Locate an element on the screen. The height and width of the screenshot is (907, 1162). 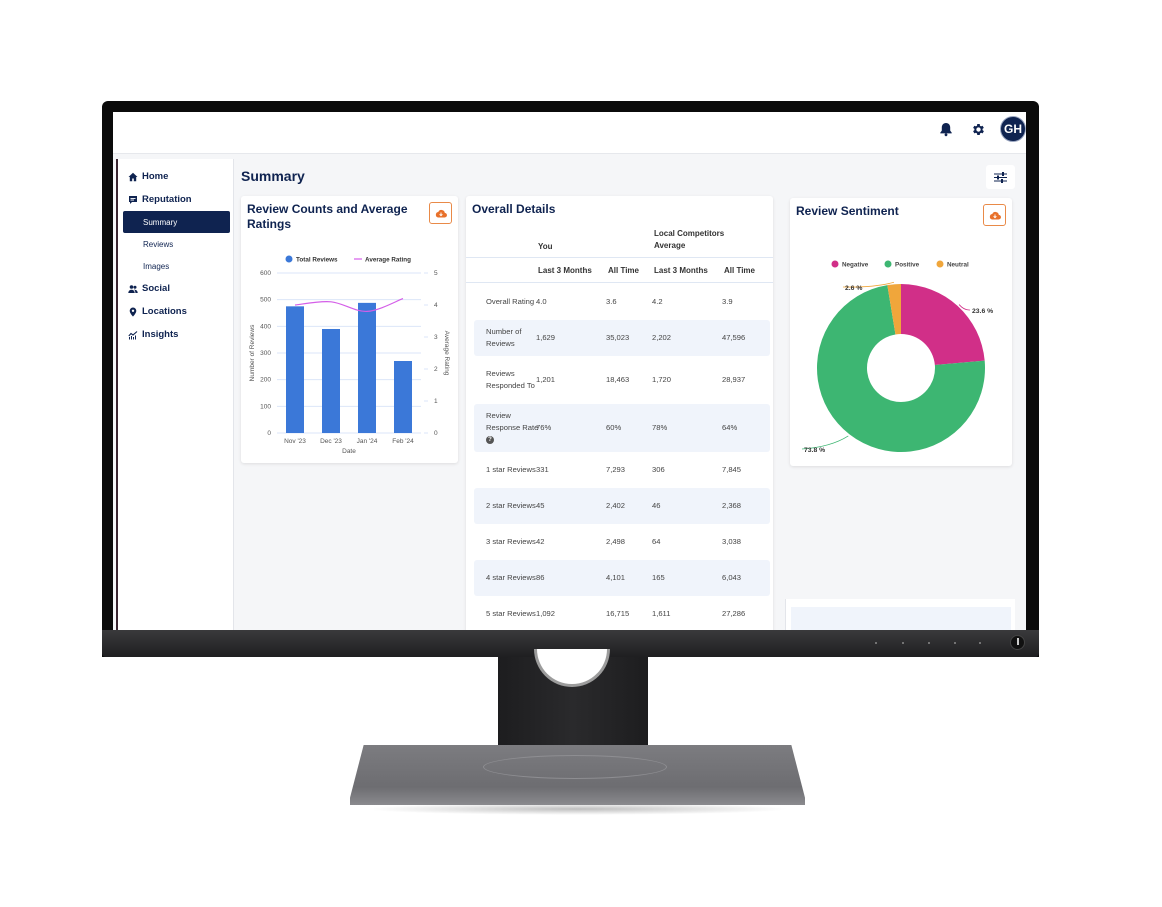
legend-marker-positive is located at coordinates (888, 264).